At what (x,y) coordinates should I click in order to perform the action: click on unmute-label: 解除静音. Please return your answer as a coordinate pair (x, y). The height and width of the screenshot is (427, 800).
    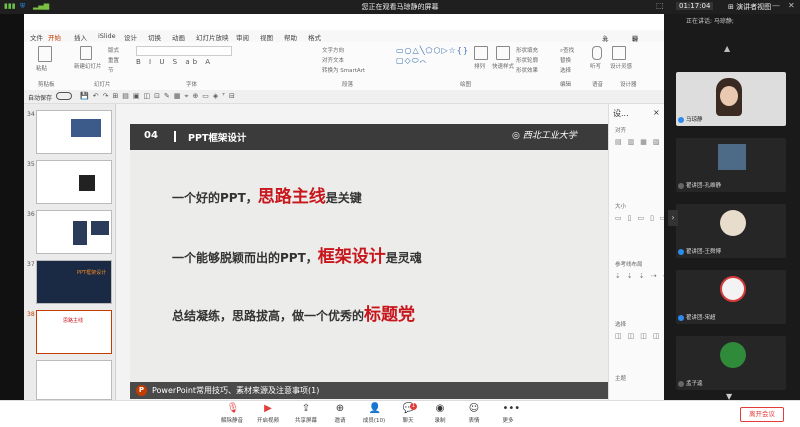
    Looking at the image, I should click on (231, 421).